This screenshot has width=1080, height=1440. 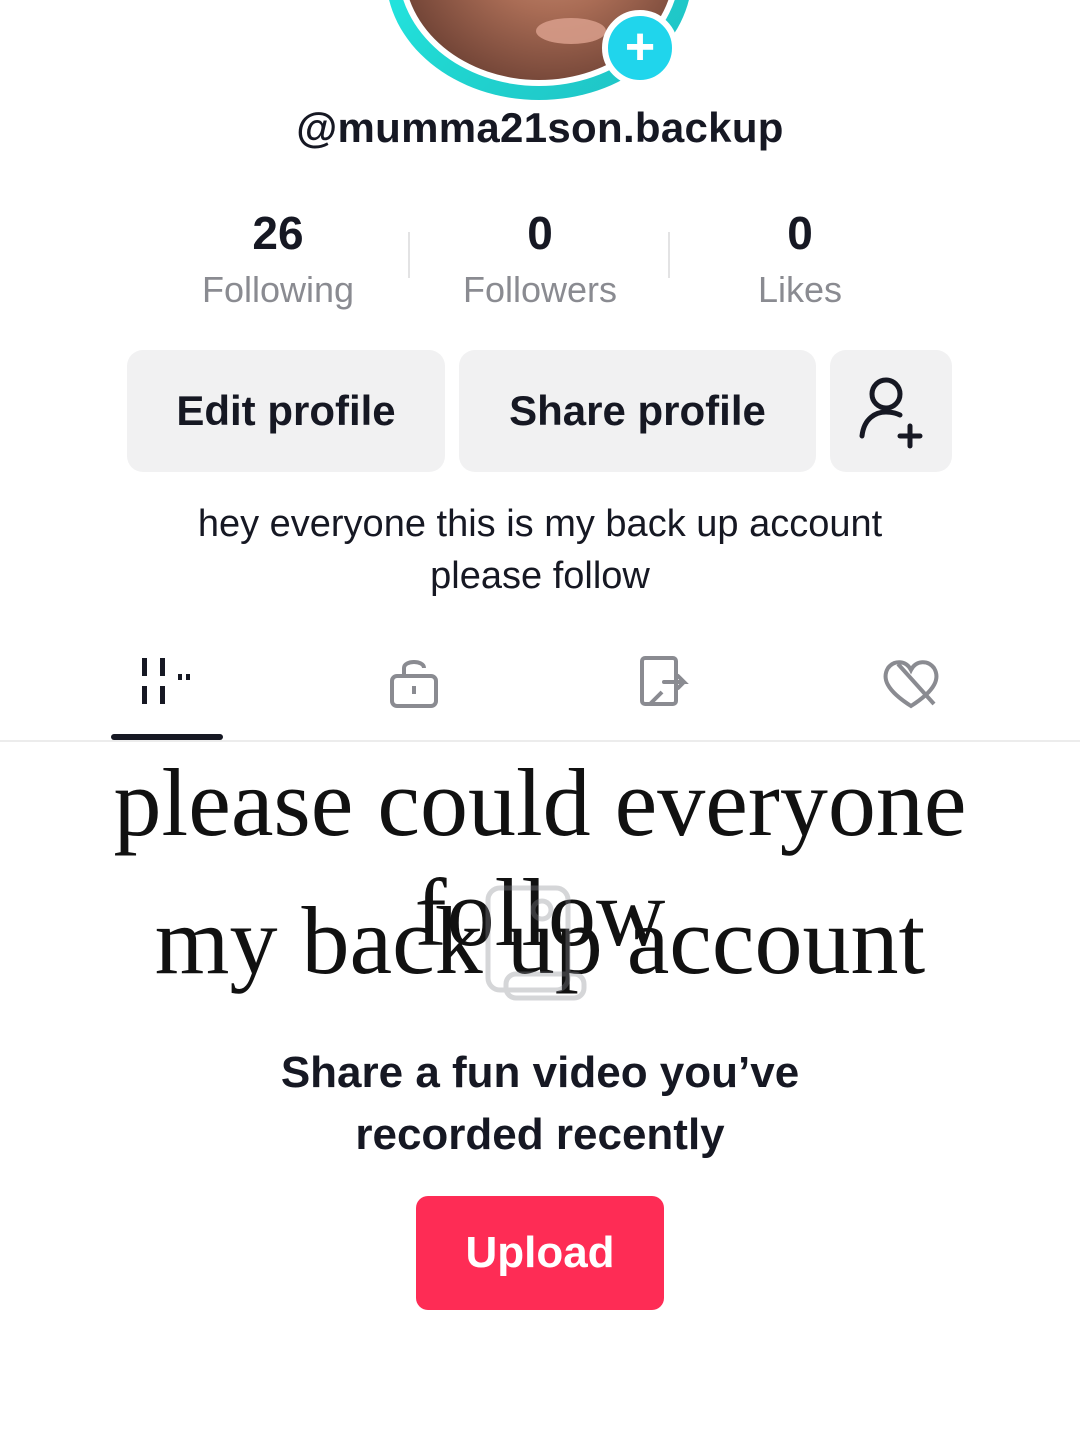 I want to click on avatar-photo-detail, so click(x=571, y=31).